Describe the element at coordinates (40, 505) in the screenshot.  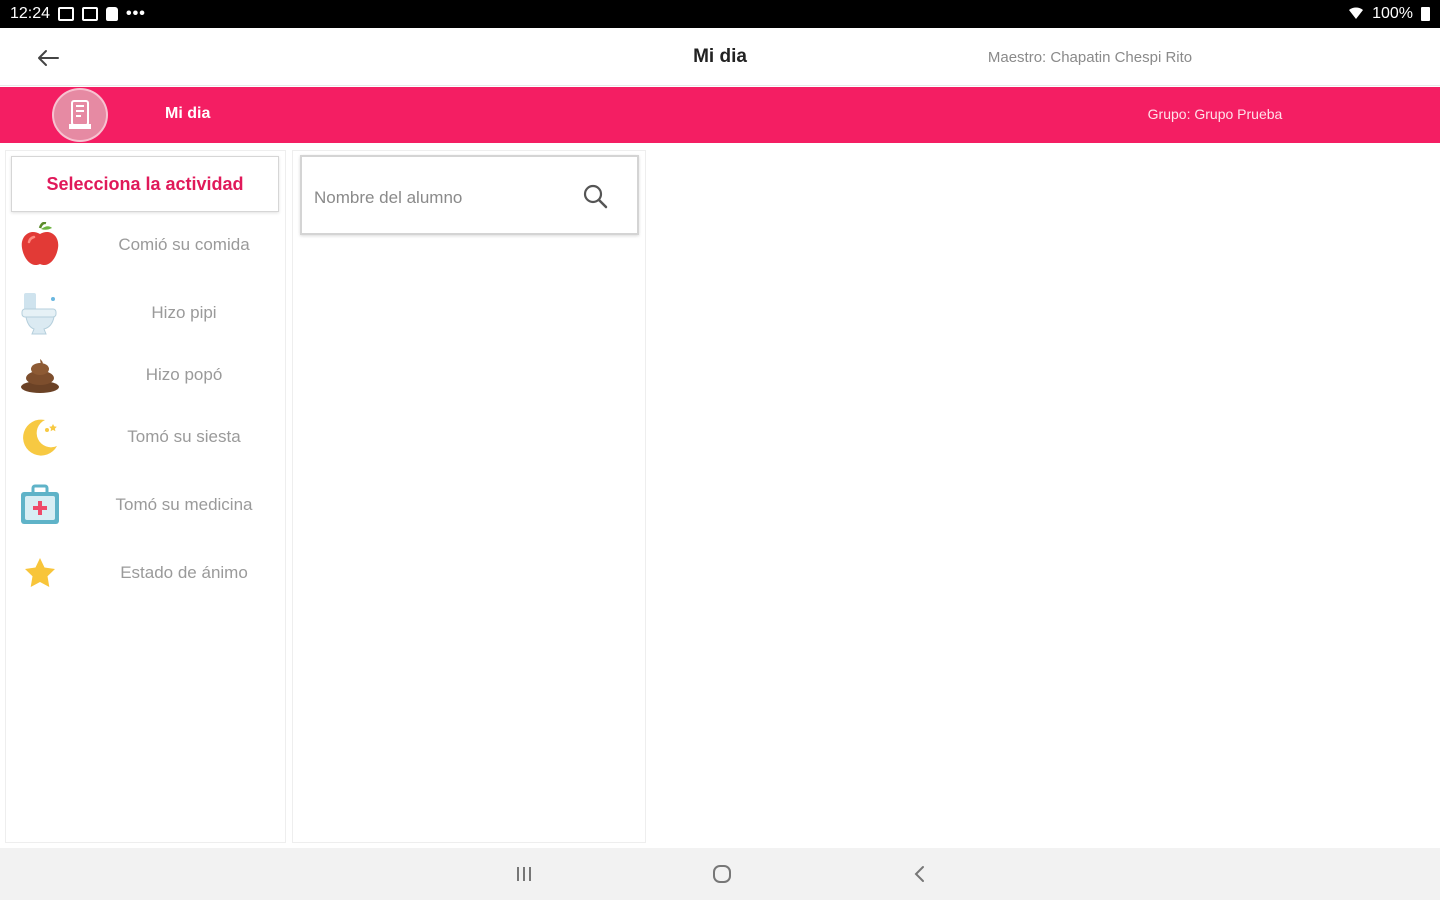
I see `first-aid-kit-icon` at that location.